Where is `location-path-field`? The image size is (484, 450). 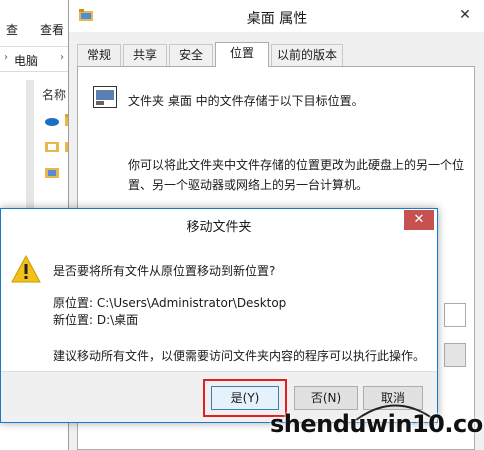 location-path-field is located at coordinates (455, 315).